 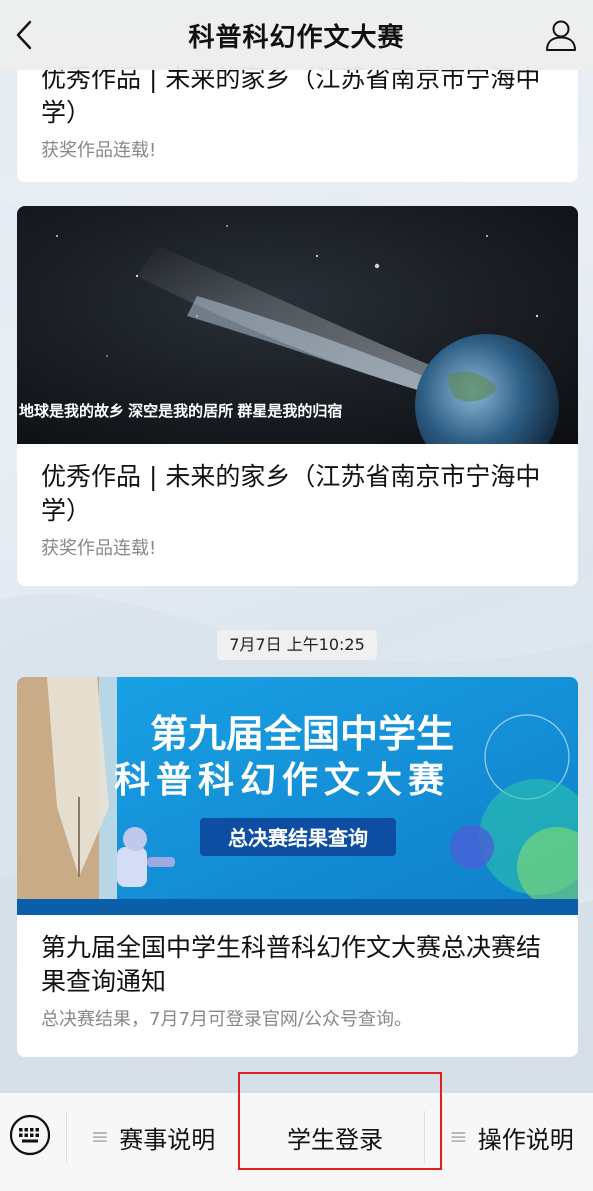 What do you see at coordinates (25, 35) in the screenshot?
I see `chevron-left-icon` at bounding box center [25, 35].